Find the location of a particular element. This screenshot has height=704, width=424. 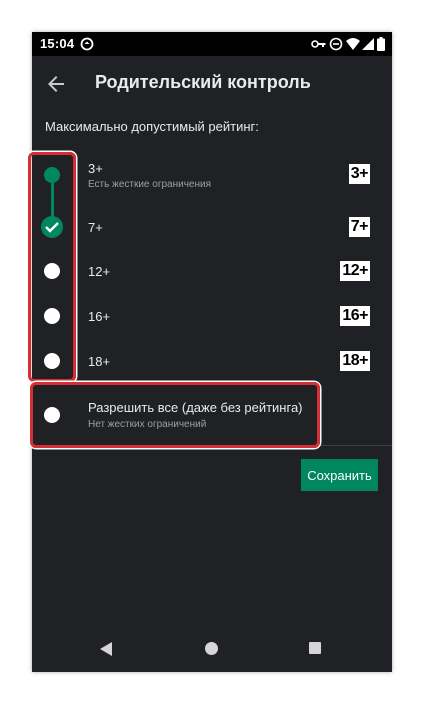

rating-label: 7+ is located at coordinates (95, 227).